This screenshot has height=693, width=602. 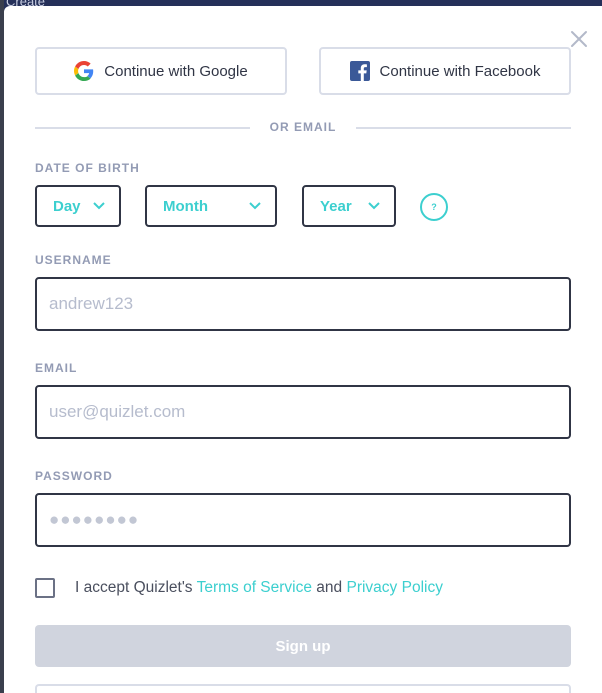 I want to click on password-label: PASSWORD, so click(x=74, y=476).